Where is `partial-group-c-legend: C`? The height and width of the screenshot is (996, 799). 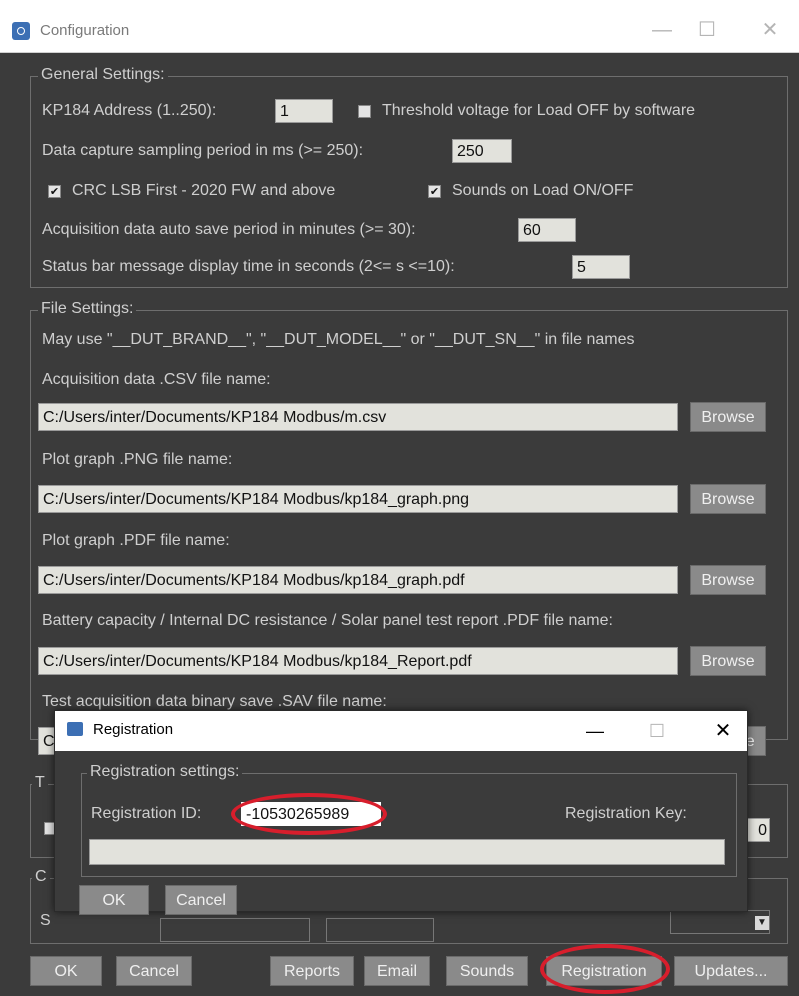
partial-group-c-legend: C is located at coordinates (41, 877).